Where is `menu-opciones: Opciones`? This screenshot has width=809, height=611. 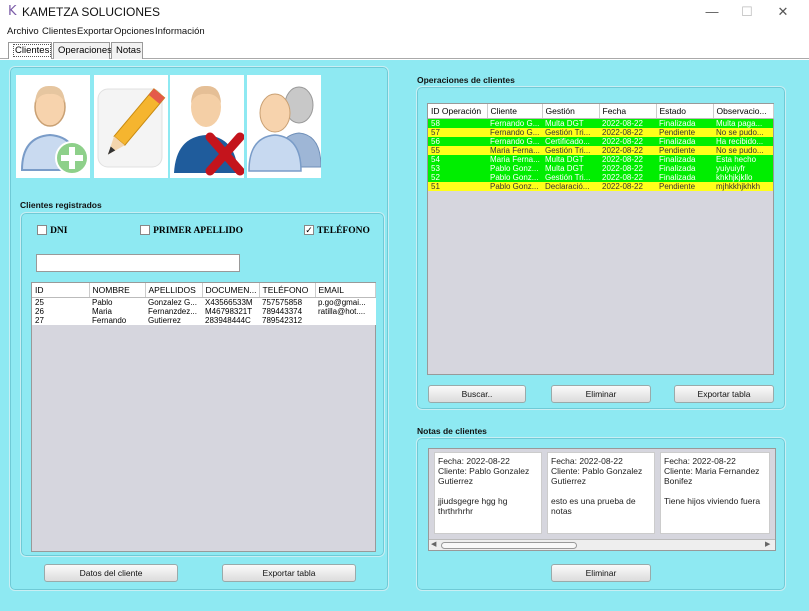 menu-opciones: Opciones is located at coordinates (134, 31).